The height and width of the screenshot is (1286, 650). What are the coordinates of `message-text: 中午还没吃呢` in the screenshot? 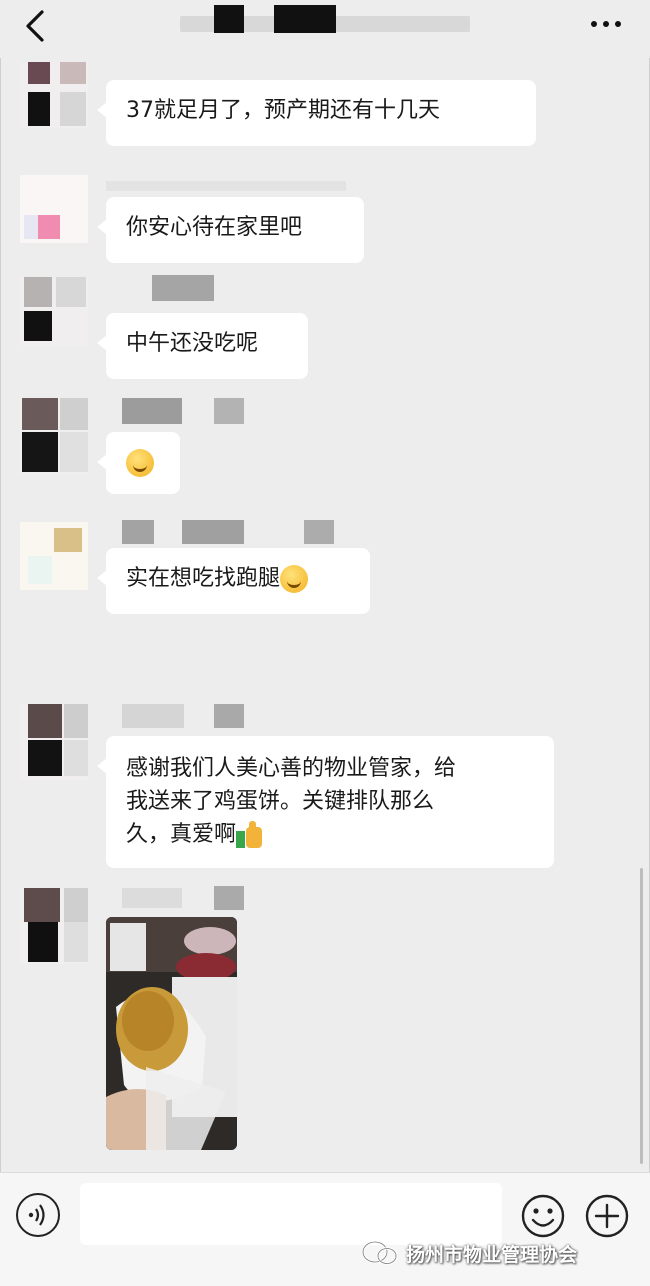 It's located at (192, 343).